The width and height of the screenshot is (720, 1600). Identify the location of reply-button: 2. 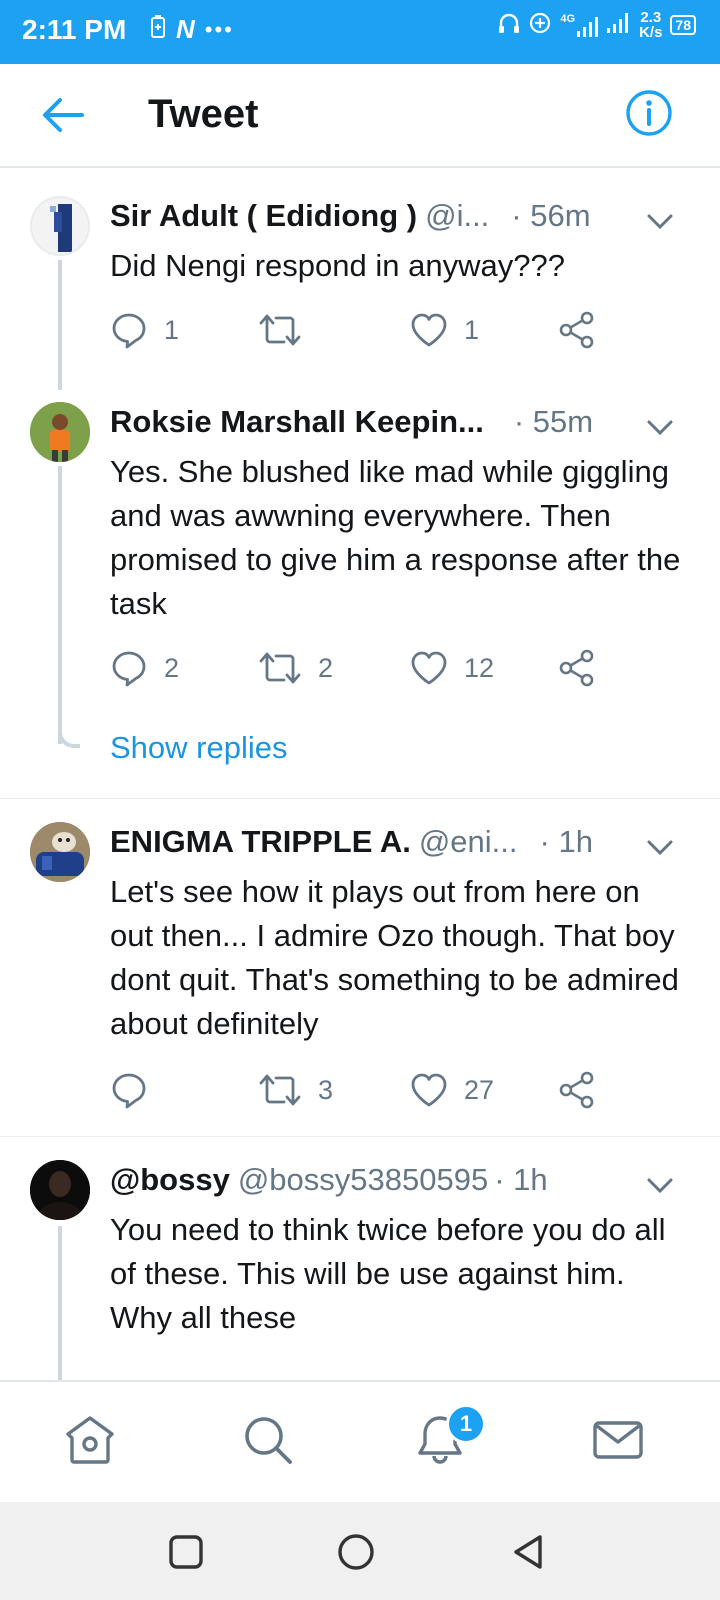
(144, 668).